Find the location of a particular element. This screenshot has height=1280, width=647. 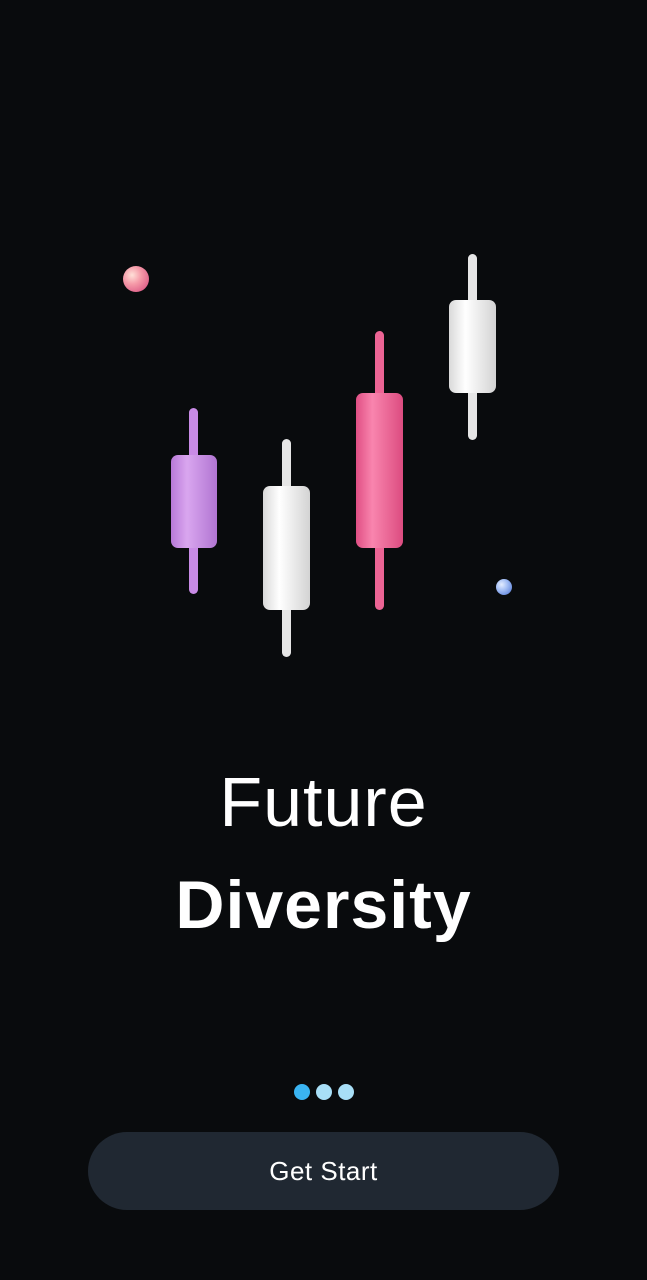

candle-purple-icon is located at coordinates (194, 501).